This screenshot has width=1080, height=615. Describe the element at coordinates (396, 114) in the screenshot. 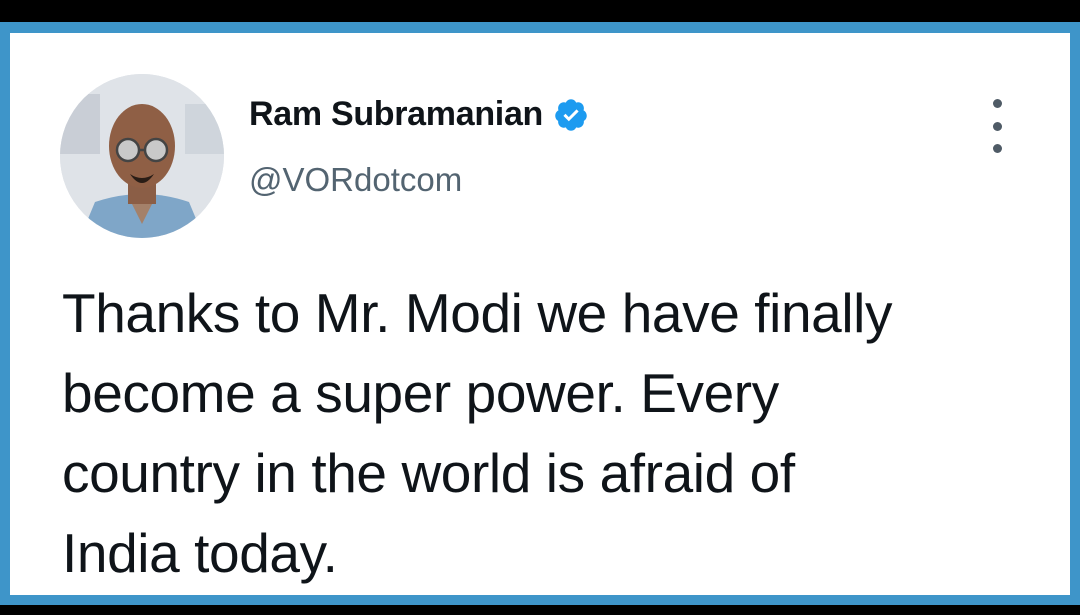

I see `author-display-name: Ram Subramanian` at that location.